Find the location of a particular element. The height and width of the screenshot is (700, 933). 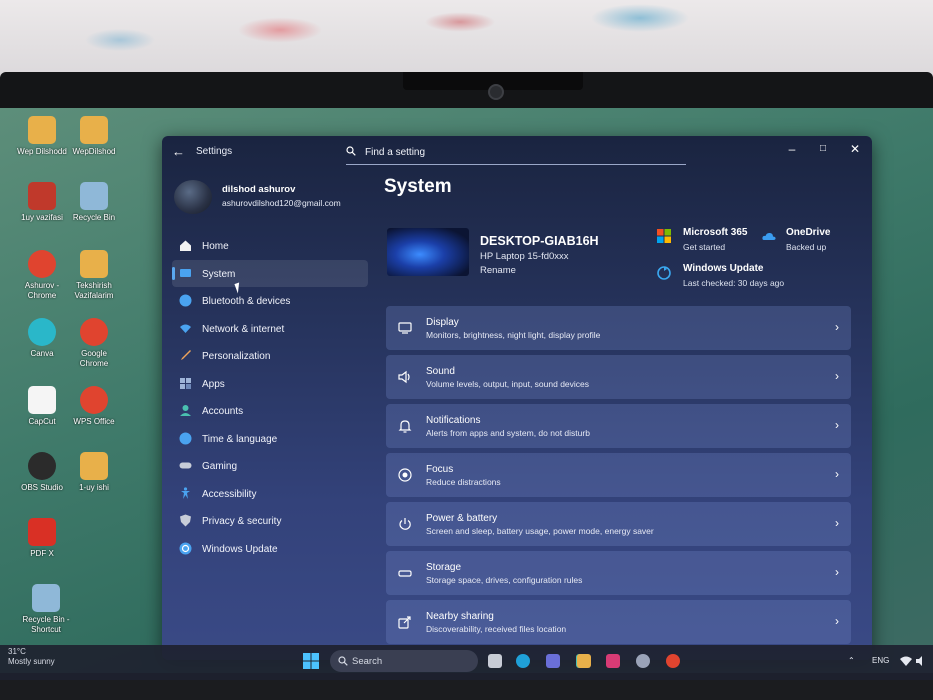

obs-studio-icon is located at coordinates (42, 466).